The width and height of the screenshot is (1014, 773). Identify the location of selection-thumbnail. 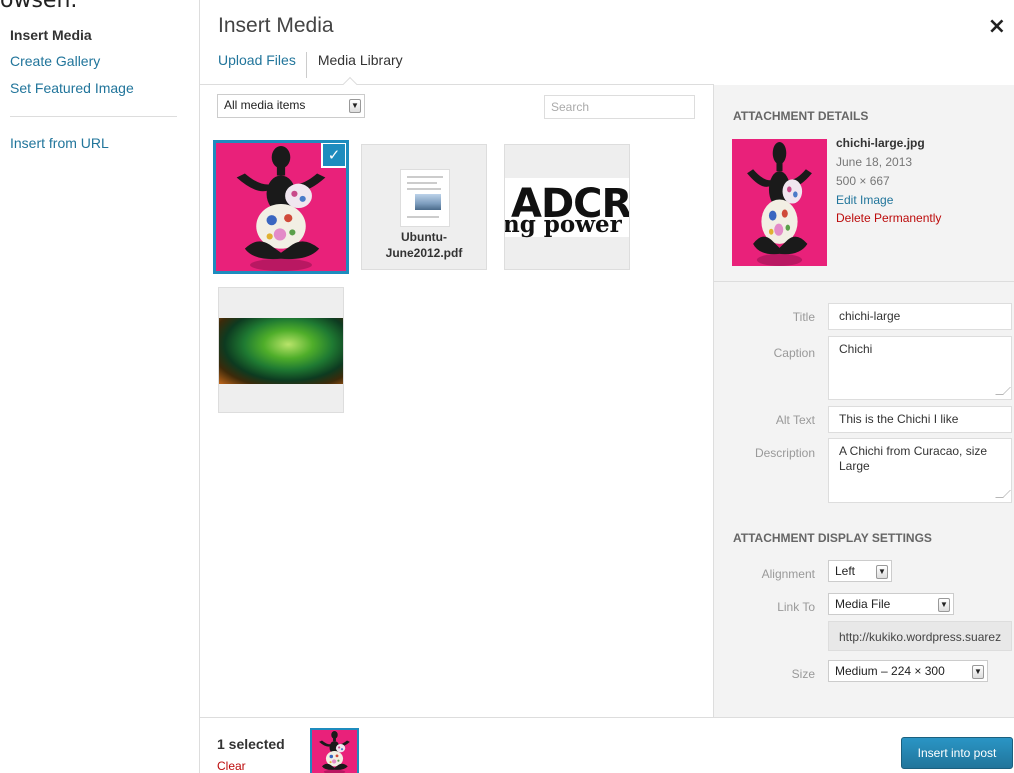
(334, 750).